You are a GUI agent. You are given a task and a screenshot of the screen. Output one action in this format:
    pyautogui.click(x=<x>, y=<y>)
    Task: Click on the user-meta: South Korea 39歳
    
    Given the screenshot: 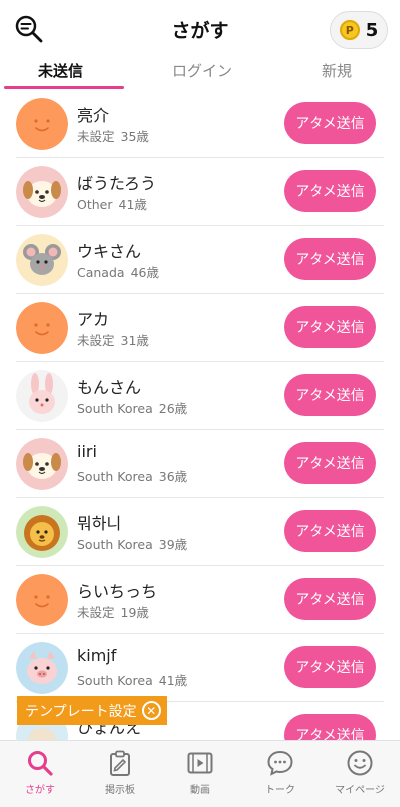 What is the action you would take?
    pyautogui.click(x=135, y=543)
    